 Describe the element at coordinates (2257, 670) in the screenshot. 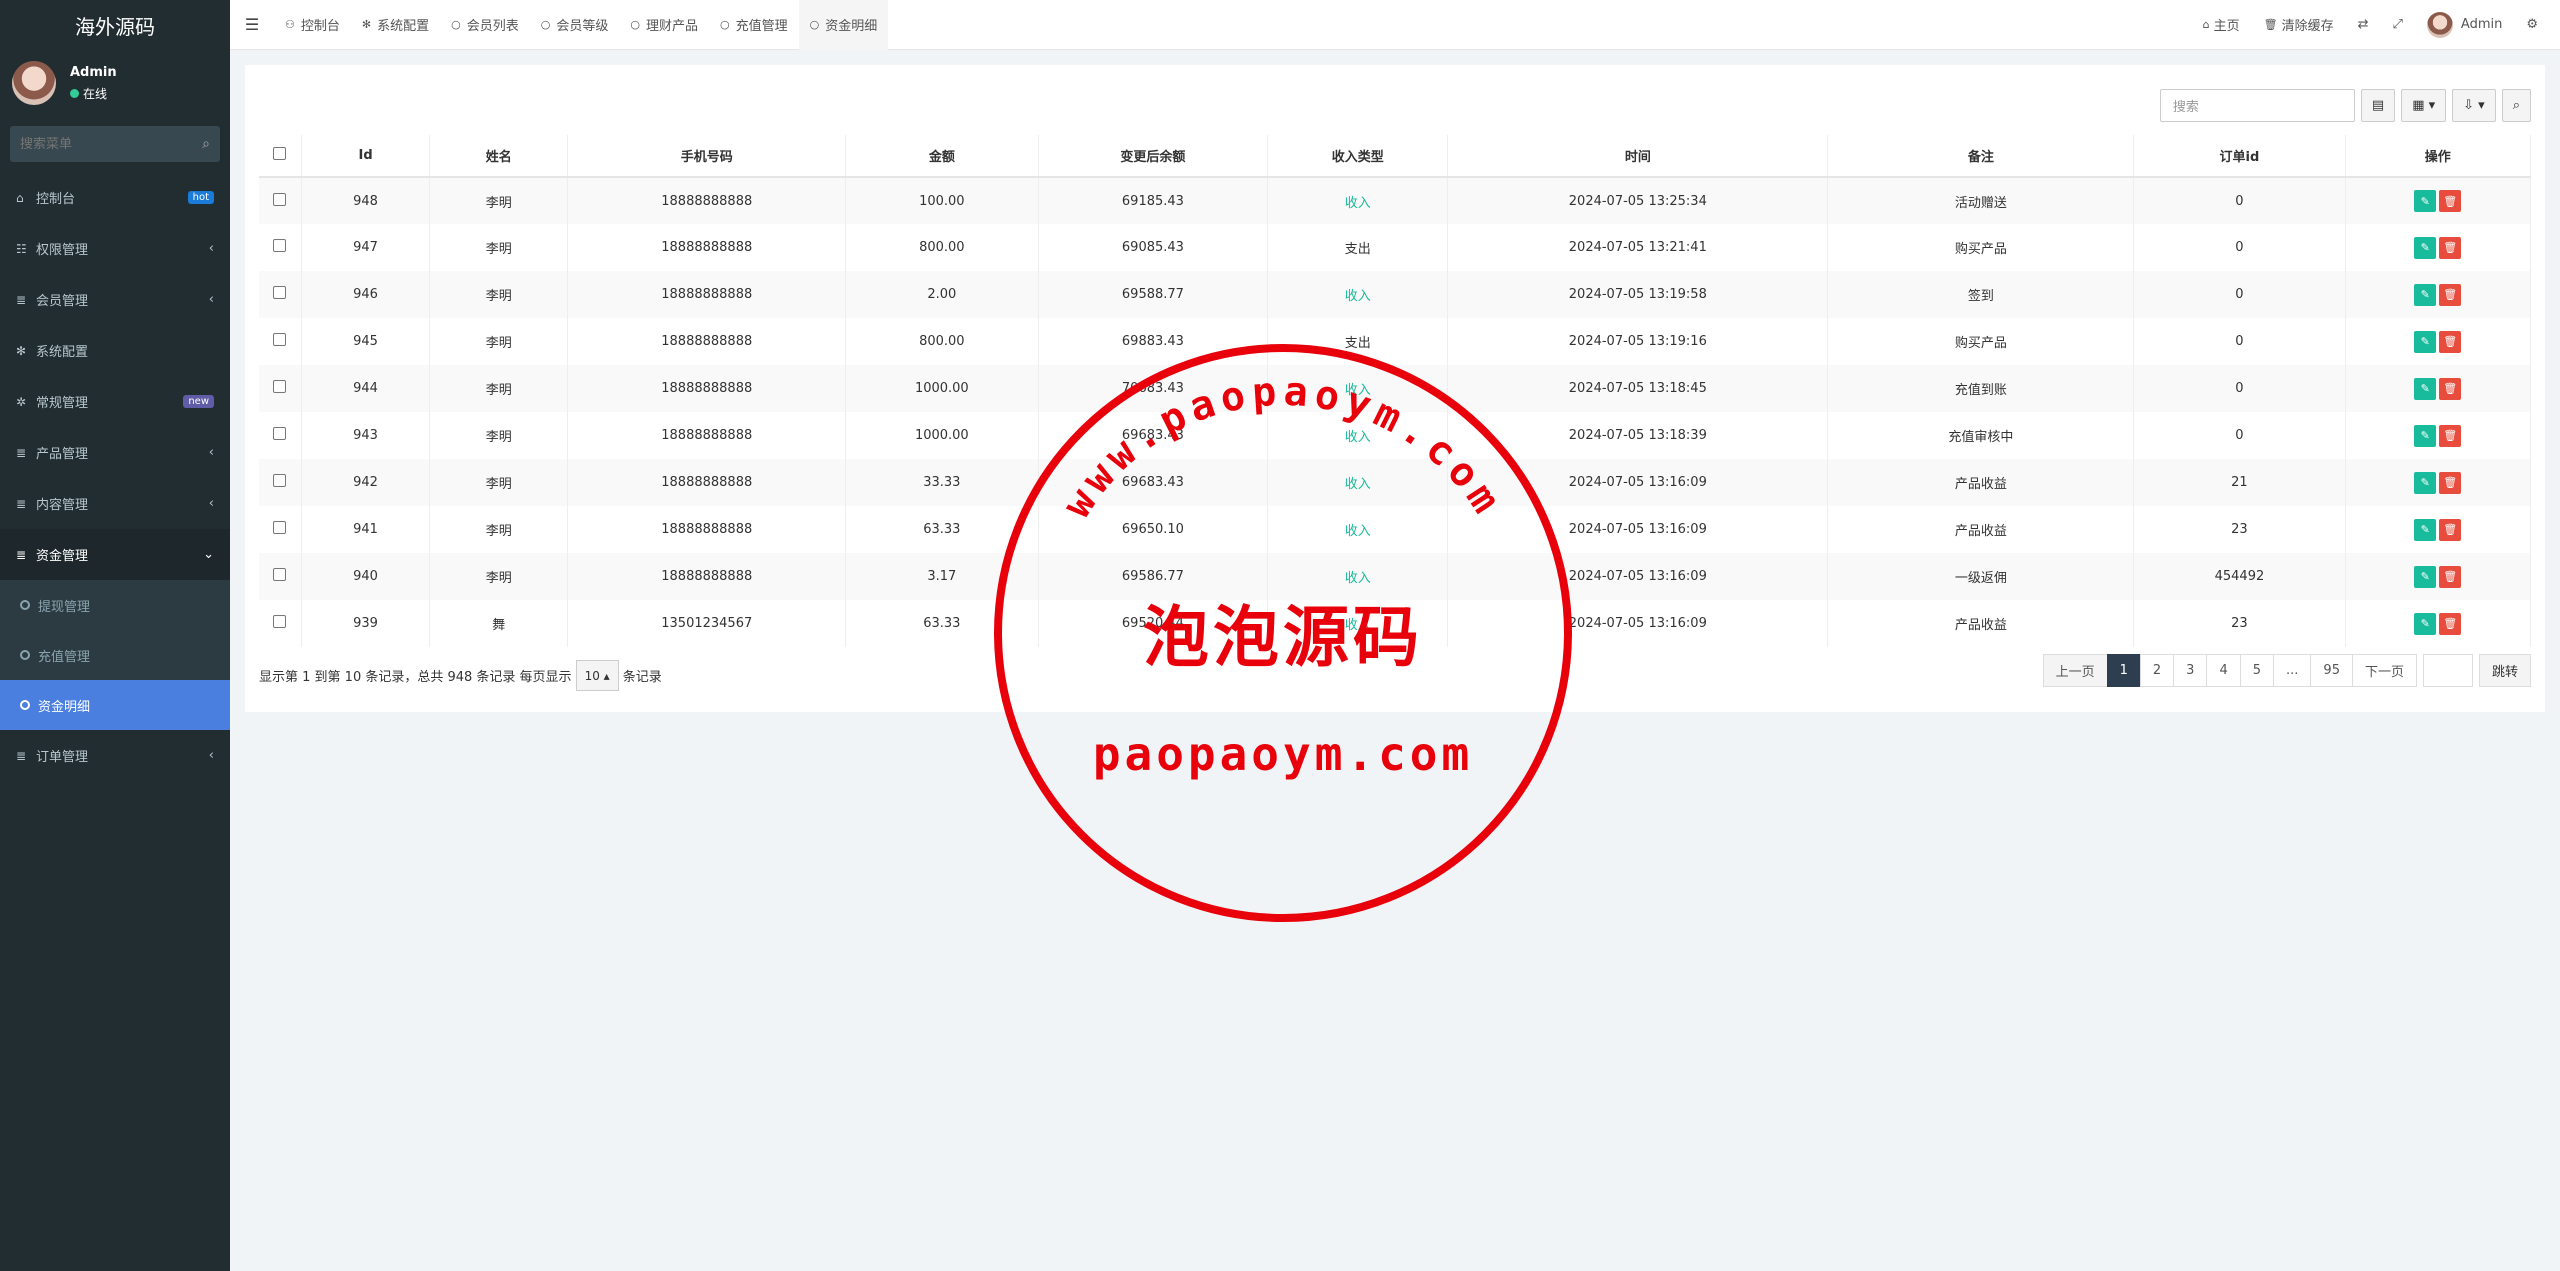

I see `page-button: 5` at that location.